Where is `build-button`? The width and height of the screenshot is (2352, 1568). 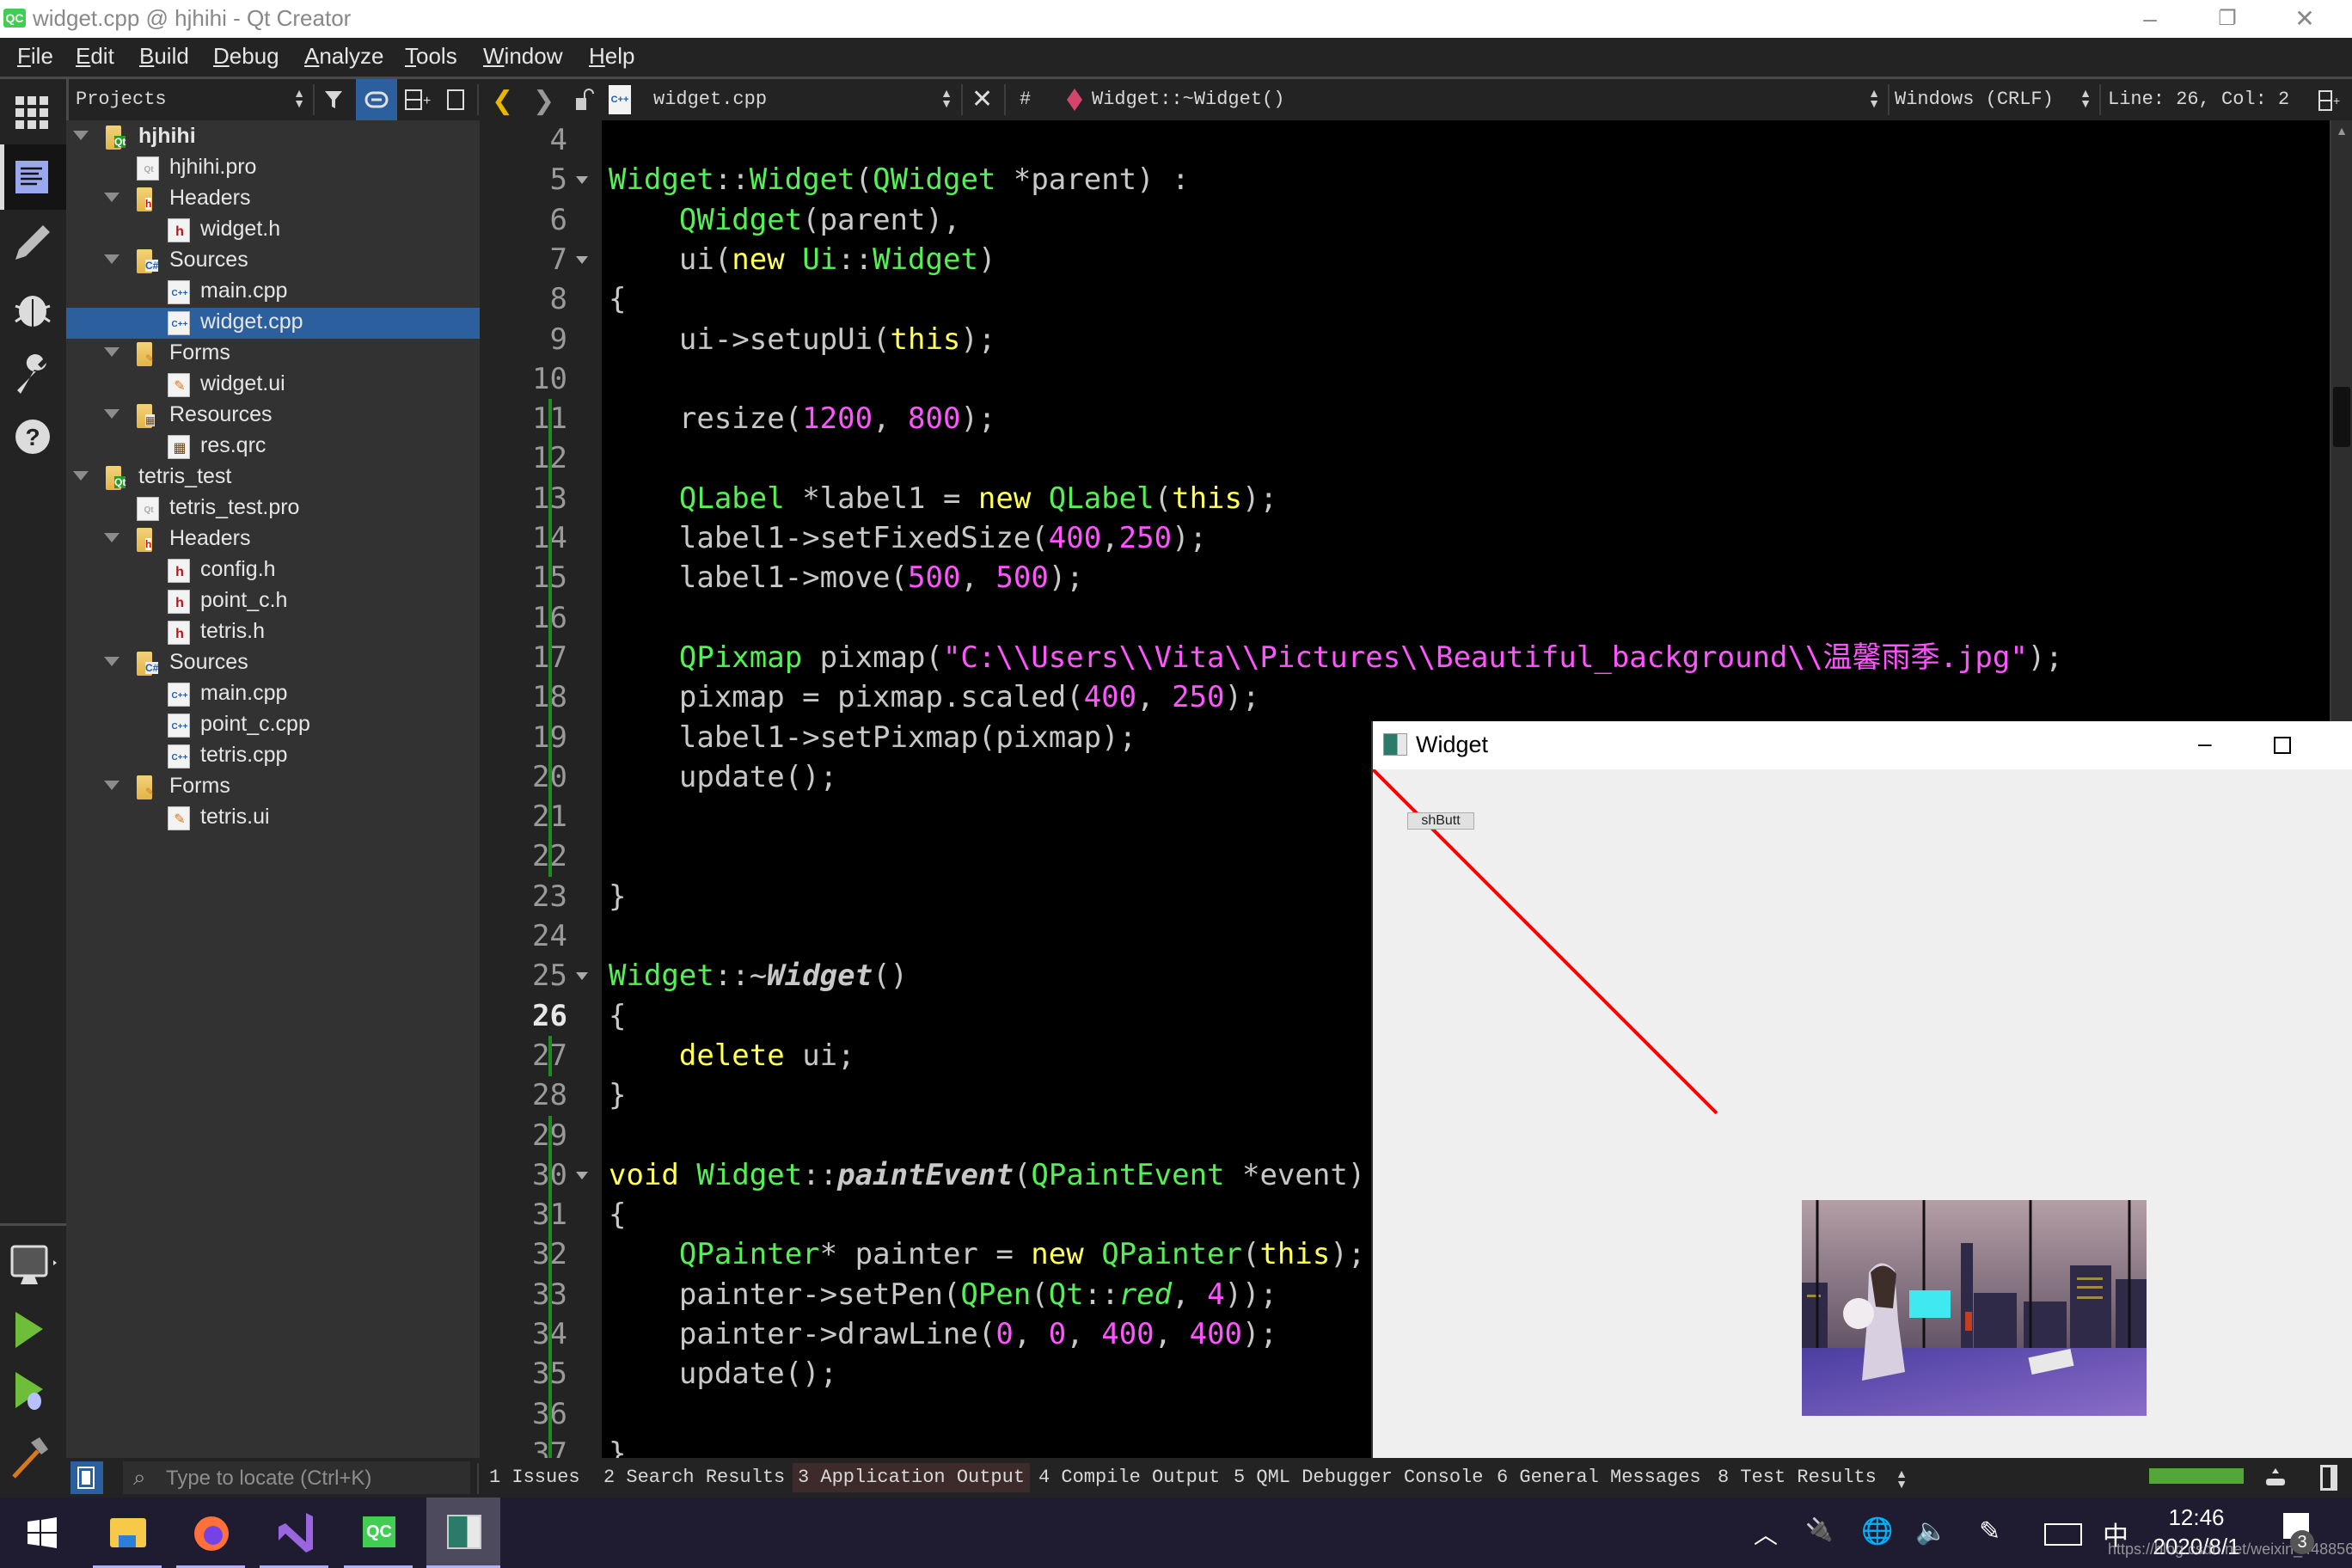
build-button is located at coordinates (33, 1459).